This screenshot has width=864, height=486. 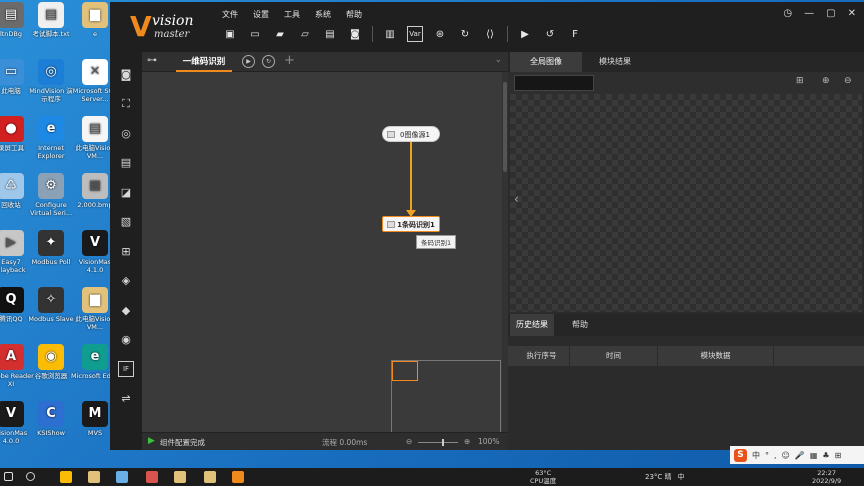 I want to click on chevron-down-icon: ⌄, so click(x=498, y=60).